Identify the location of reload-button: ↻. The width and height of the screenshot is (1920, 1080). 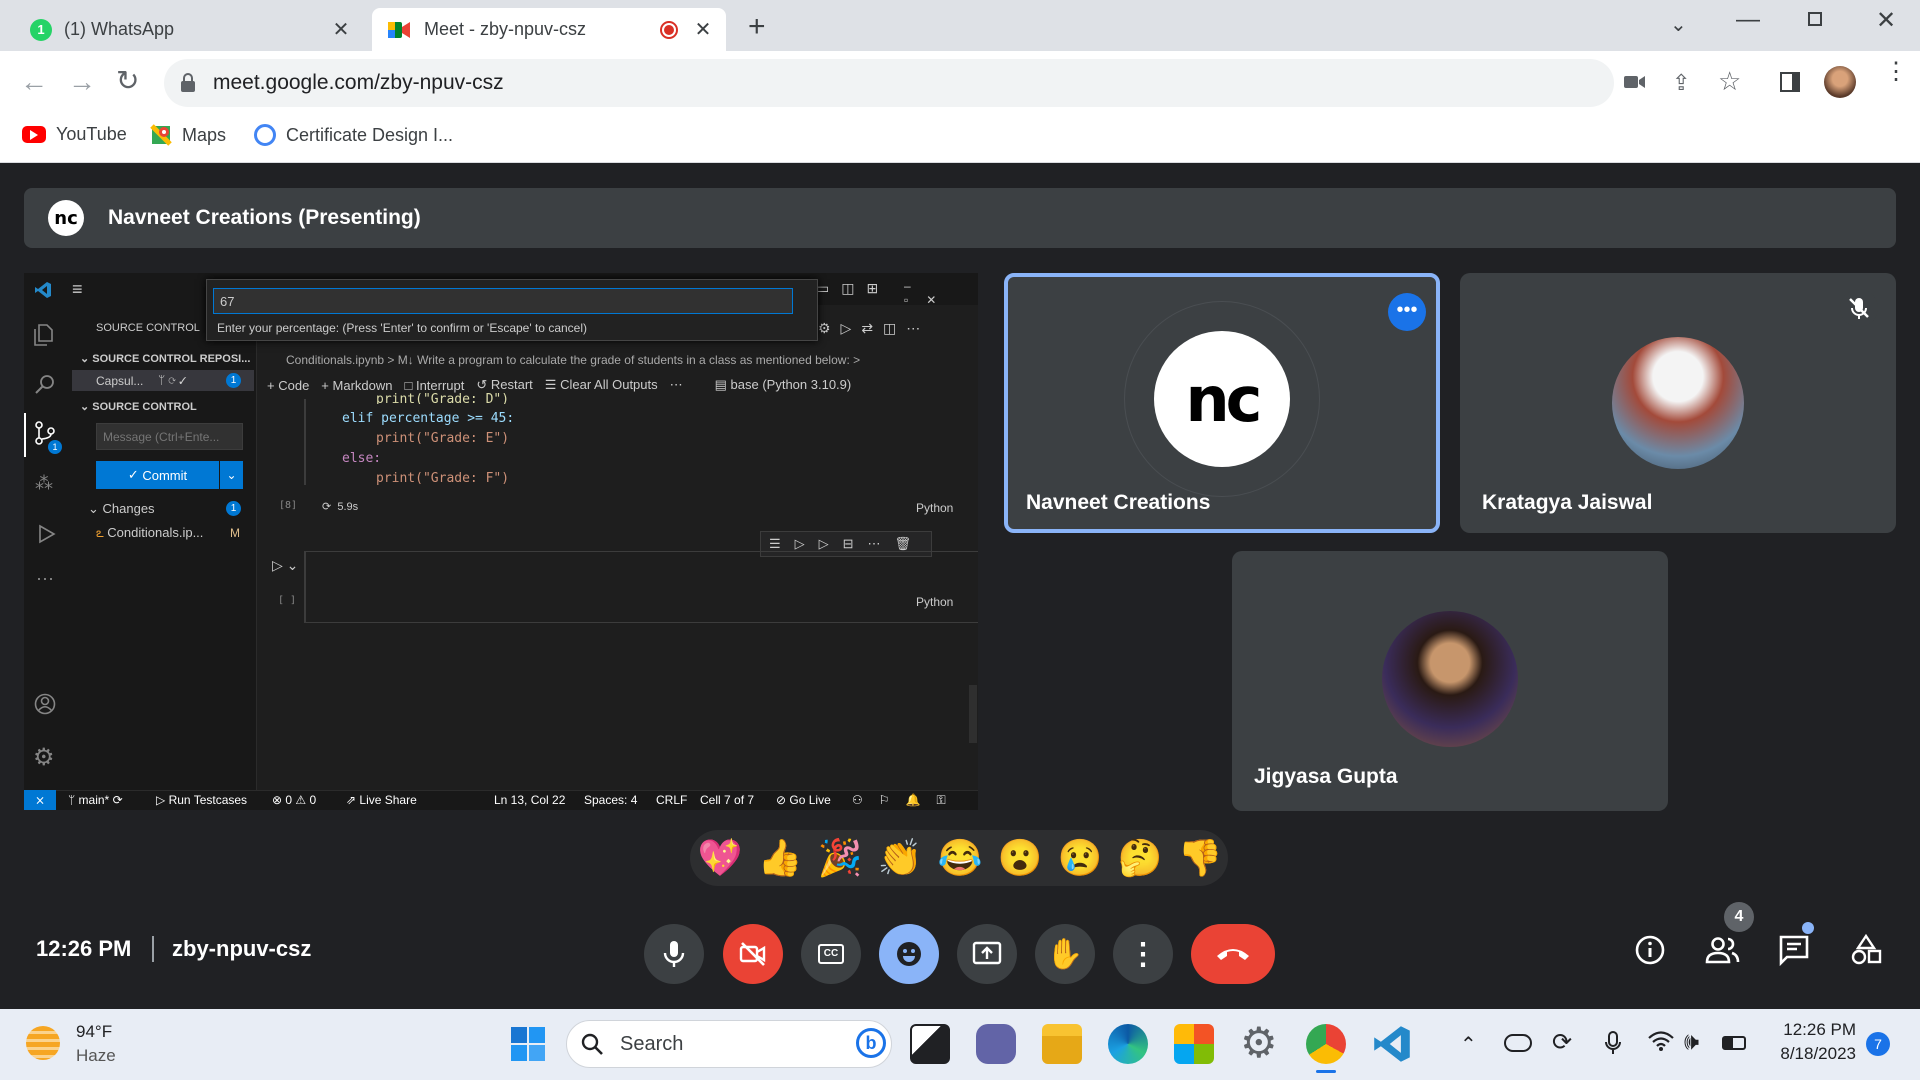
(127, 80).